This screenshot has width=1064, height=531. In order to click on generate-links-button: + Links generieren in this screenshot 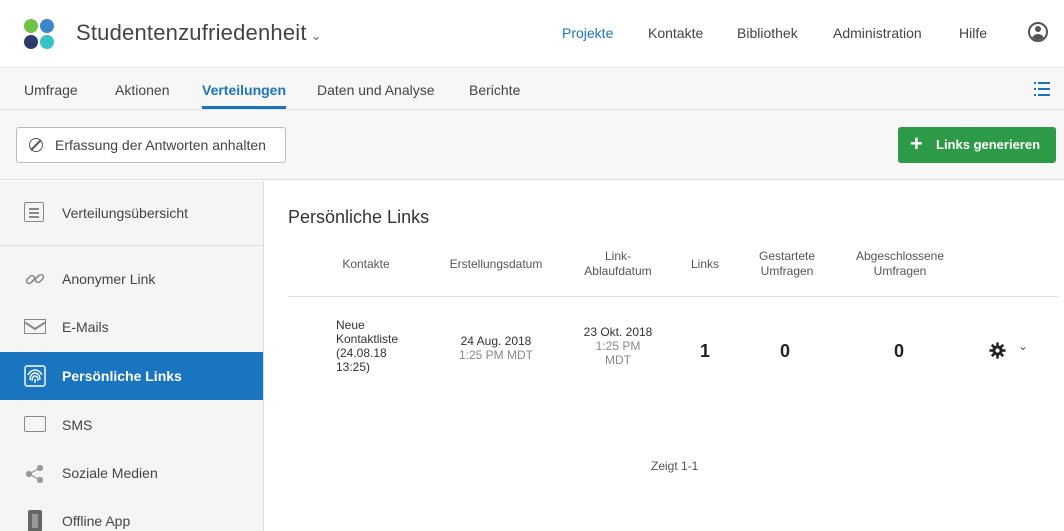, I will do `click(977, 145)`.